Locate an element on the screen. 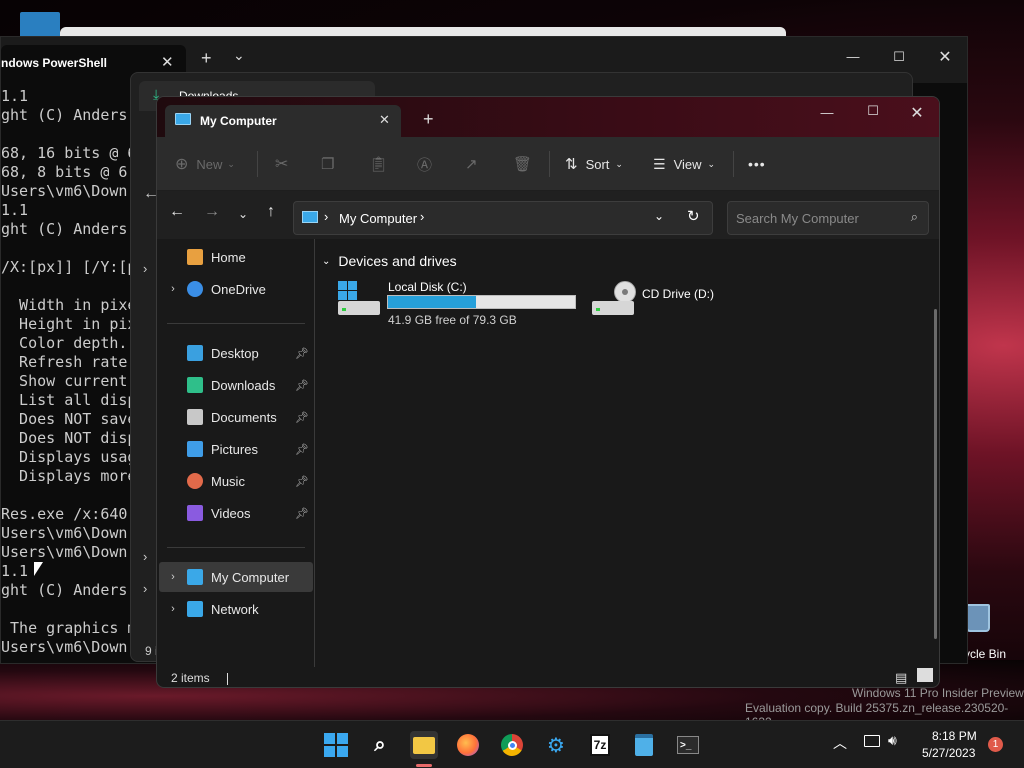 The image size is (1024, 768). drive-item-d: CD Drive (D:) is located at coordinates (685, 305).